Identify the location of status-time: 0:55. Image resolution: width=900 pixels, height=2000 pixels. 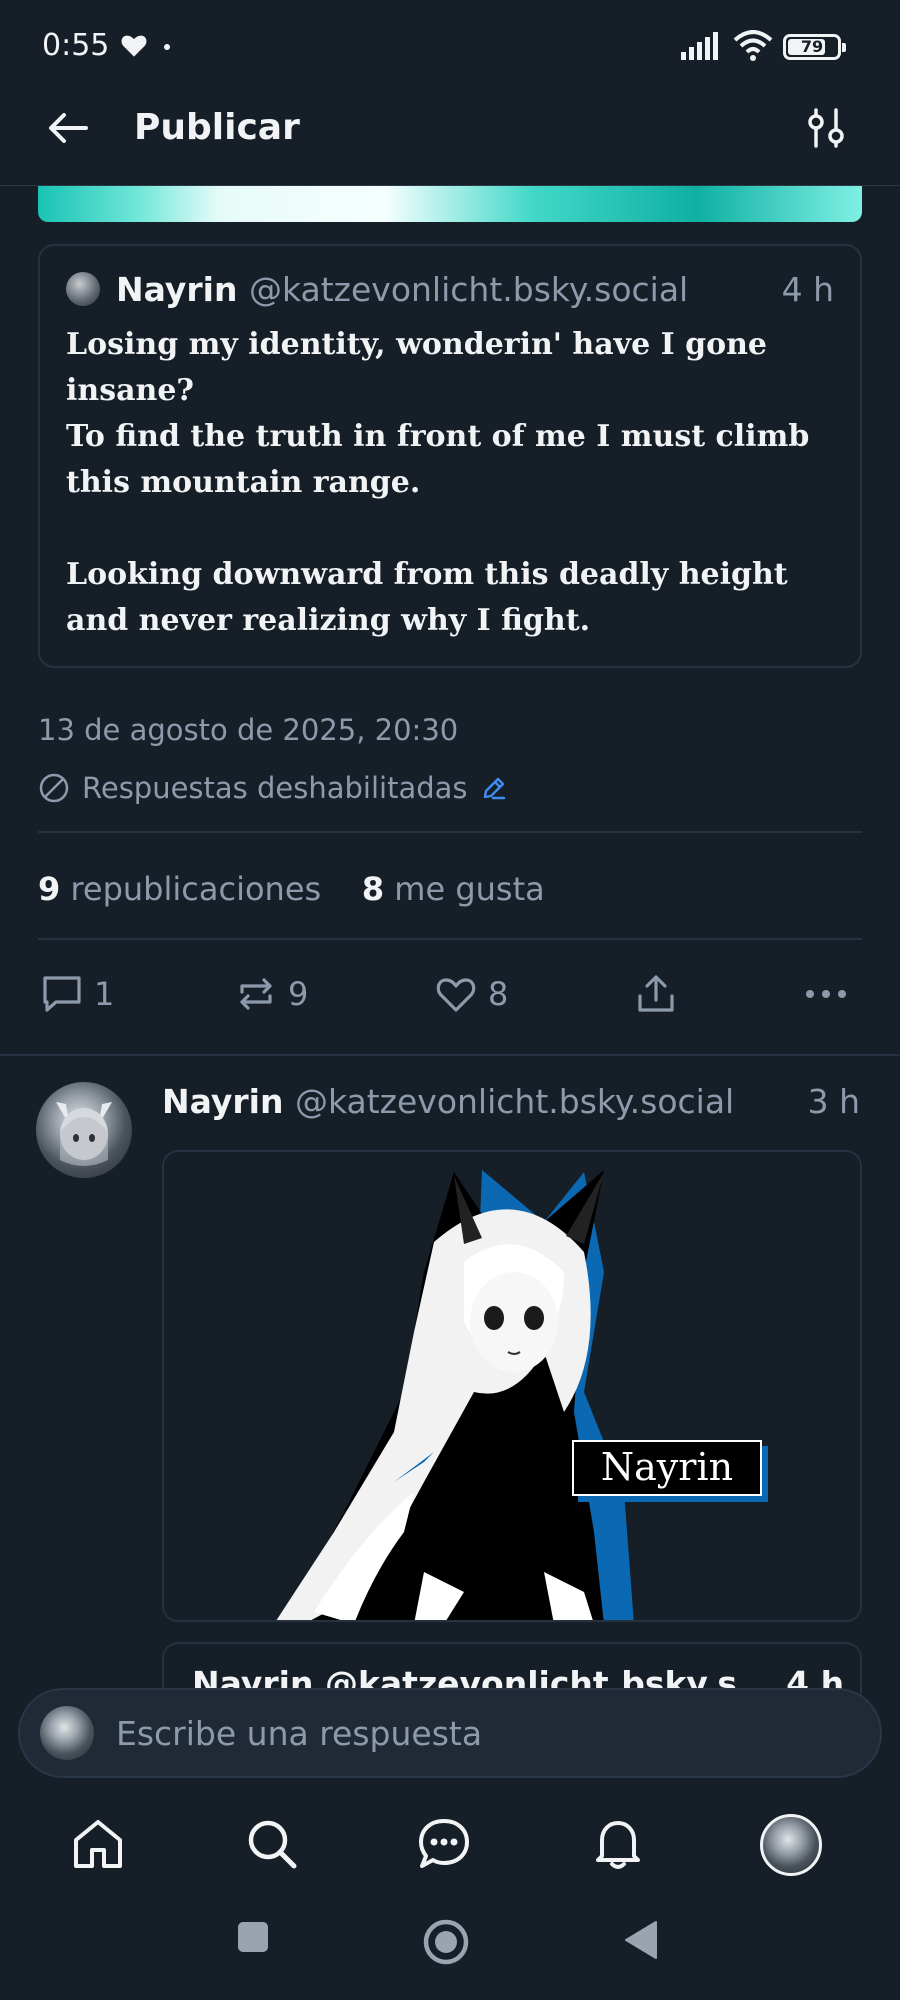
(76, 45).